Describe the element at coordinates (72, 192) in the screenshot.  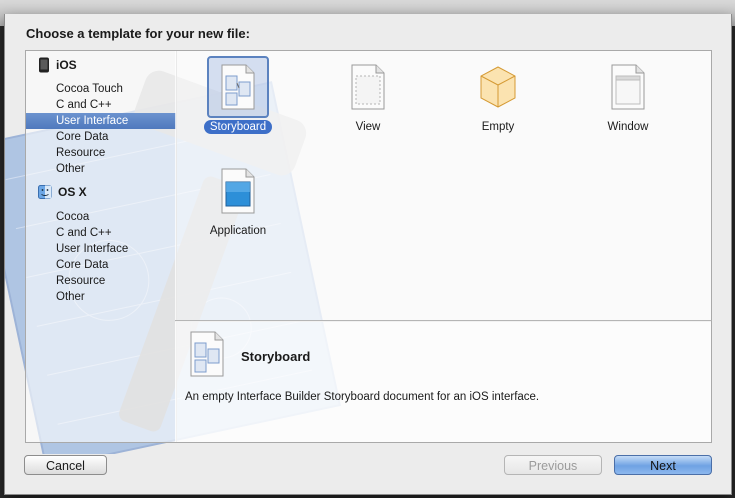
I see `sidebar-group-osx-label: OS X` at that location.